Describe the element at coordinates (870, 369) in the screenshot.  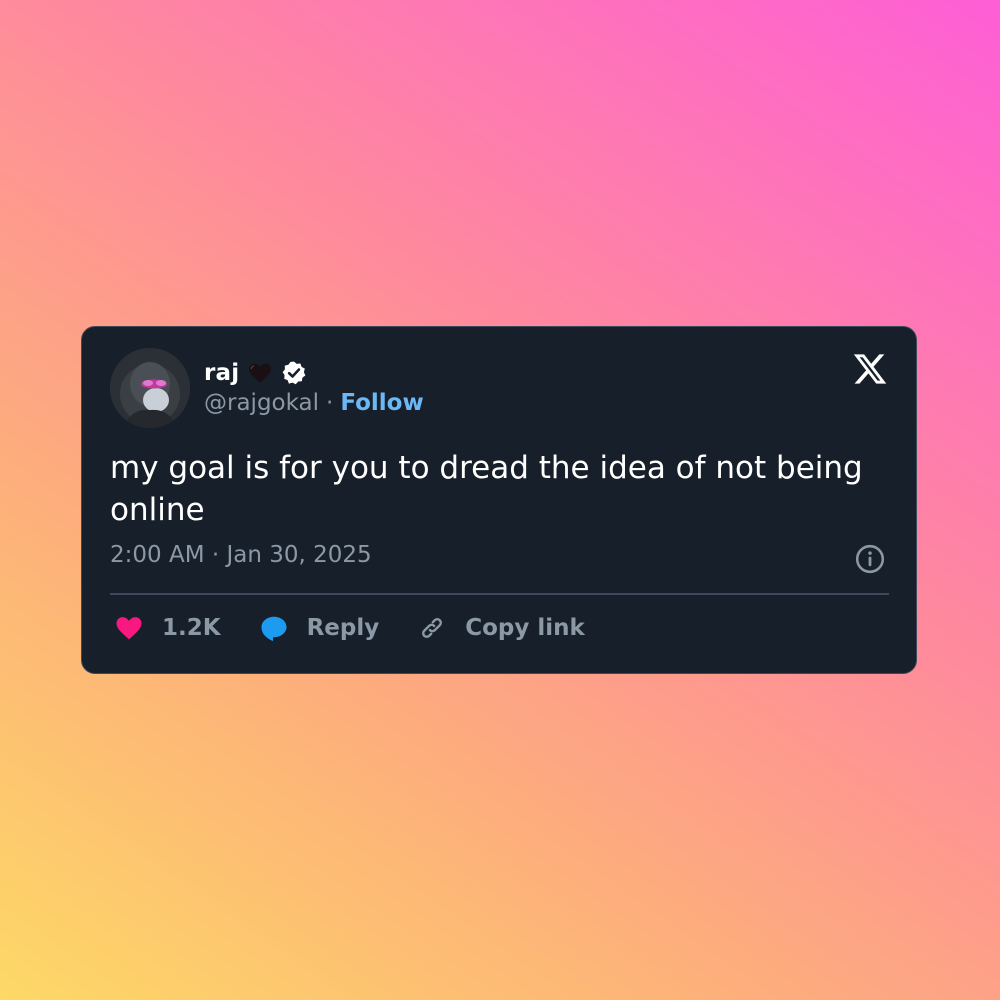
I see `x-logo-icon` at that location.